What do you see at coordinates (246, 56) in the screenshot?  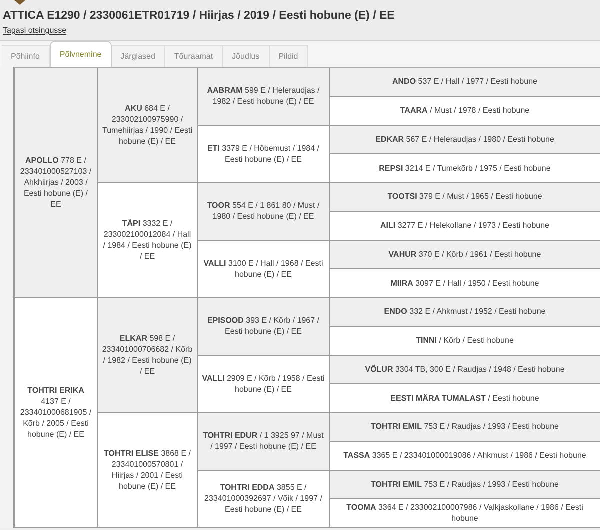 I see `tab: Jõudlus` at bounding box center [246, 56].